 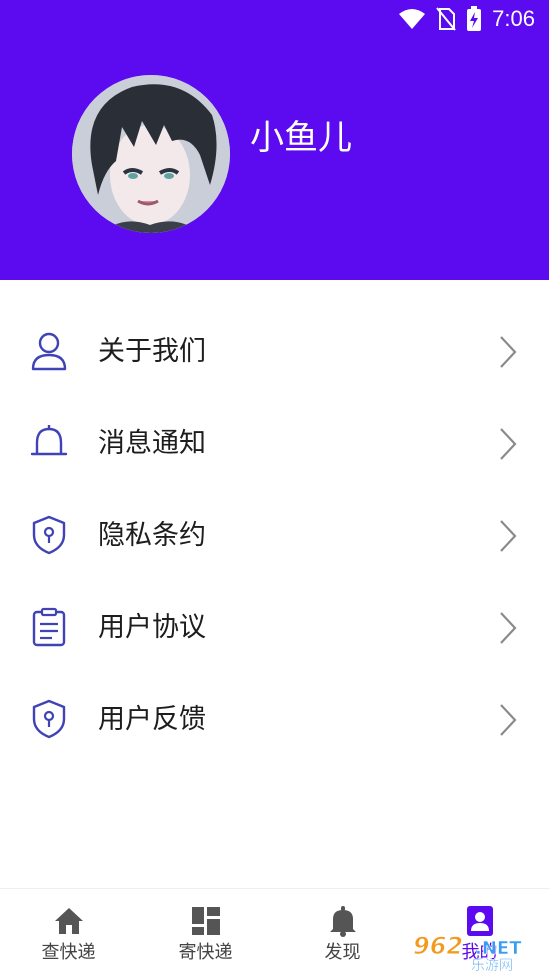 I want to click on svg-text: .NET, so click(x=498, y=948).